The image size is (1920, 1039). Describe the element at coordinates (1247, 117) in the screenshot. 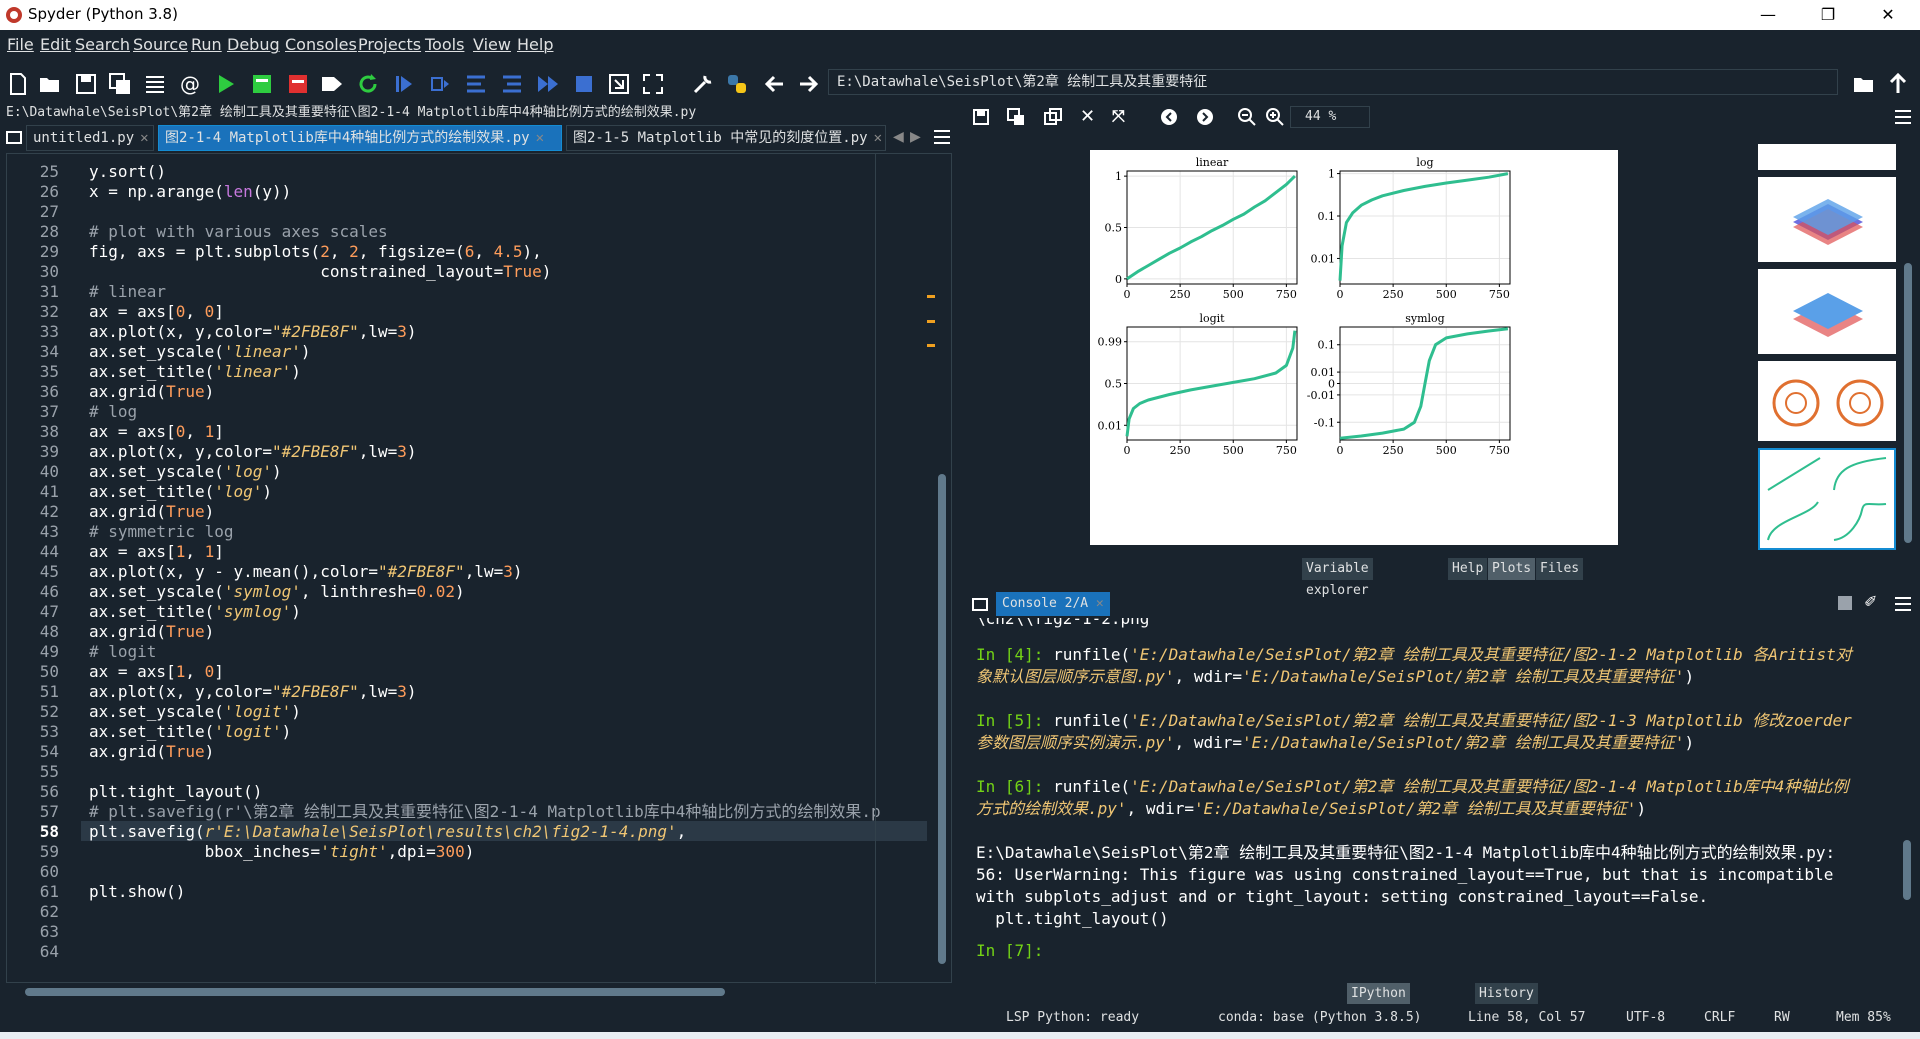

I see `zoom-out-icon` at that location.